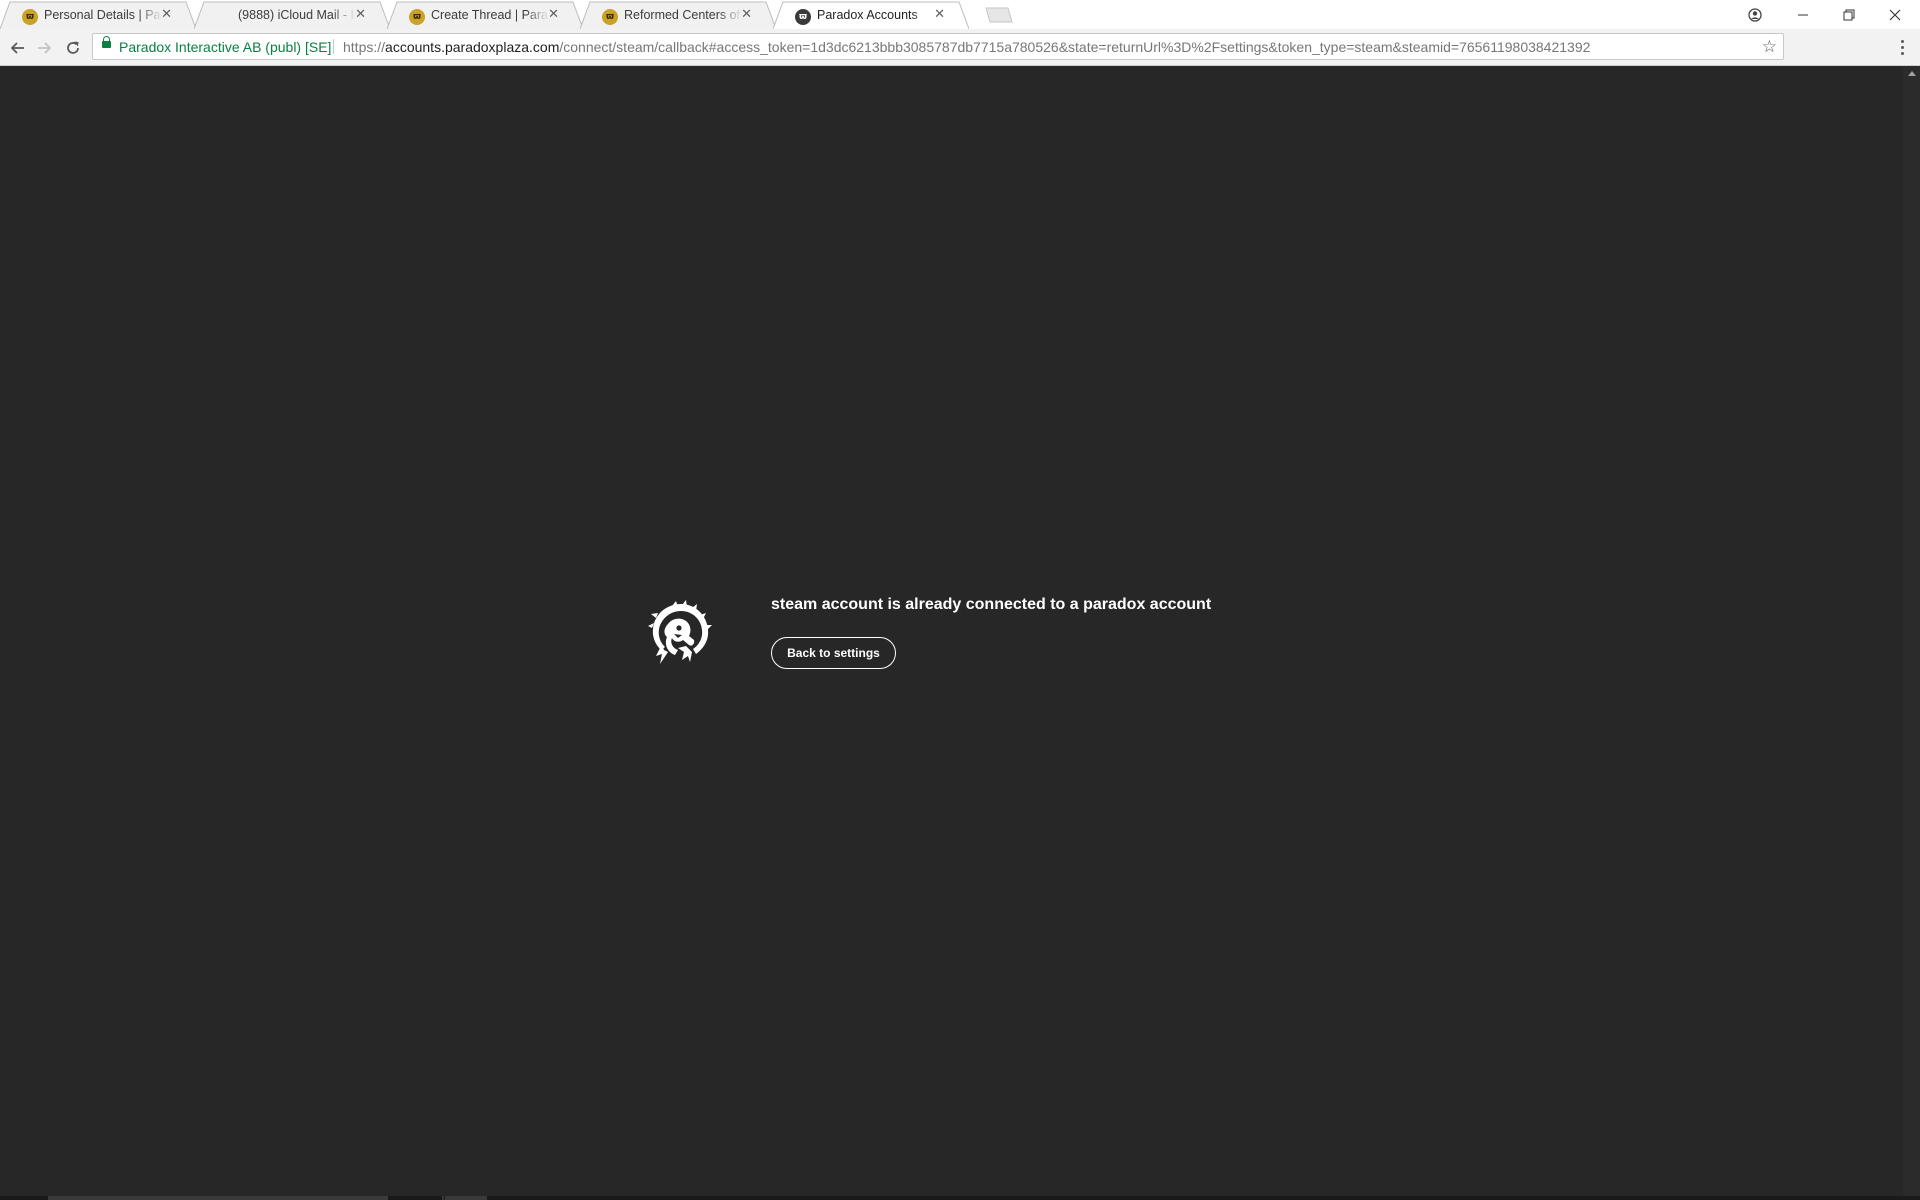 The width and height of the screenshot is (1920, 1200). What do you see at coordinates (45, 48) in the screenshot?
I see `forward-arrow-icon` at bounding box center [45, 48].